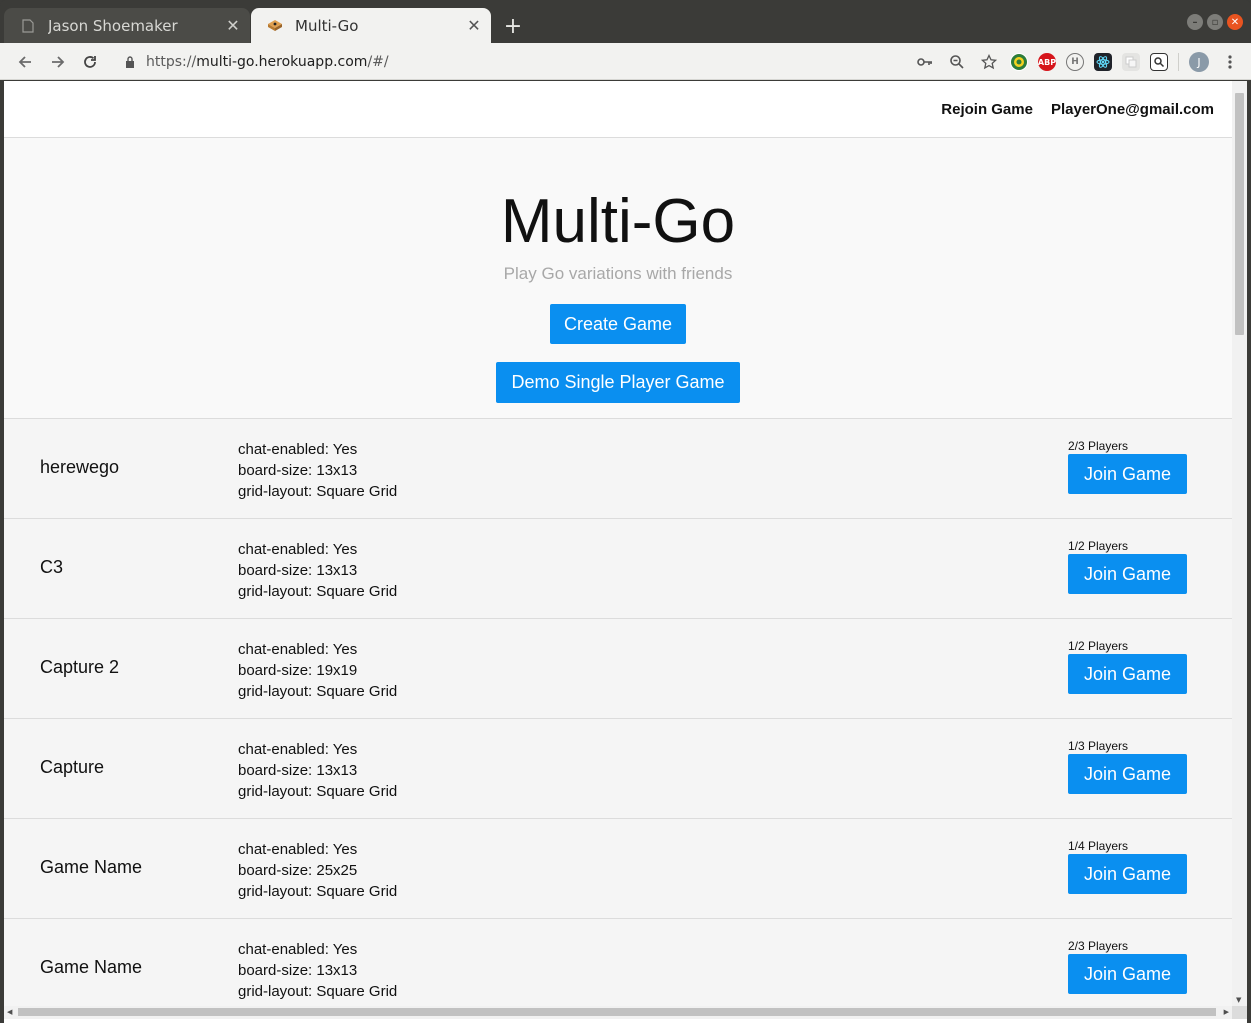 Image resolution: width=1251 pixels, height=1023 pixels. I want to click on new-tab-button: +, so click(513, 26).